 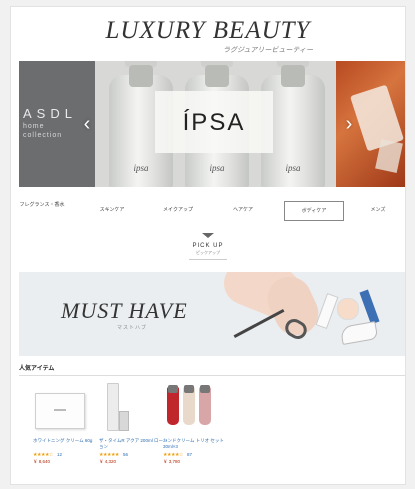 I want to click on product-title-link: ザ・タイムR アクア 200ml ローション, so click(x=134, y=444).